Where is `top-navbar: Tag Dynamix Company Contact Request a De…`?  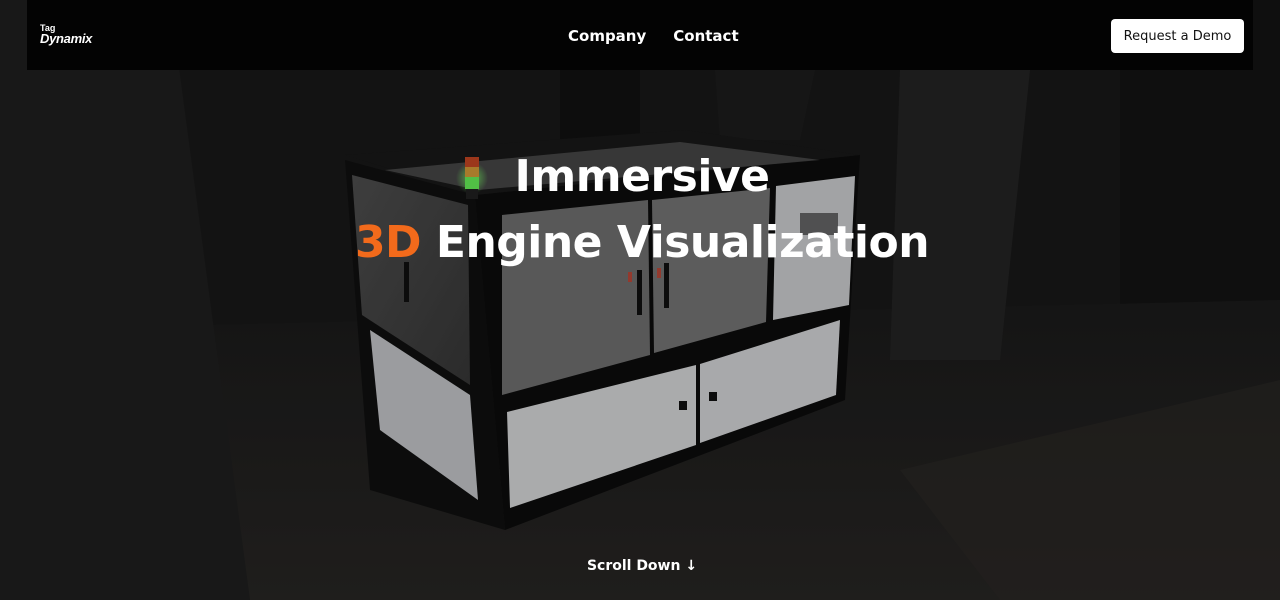 top-navbar: Tag Dynamix Company Contact Request a De… is located at coordinates (640, 35).